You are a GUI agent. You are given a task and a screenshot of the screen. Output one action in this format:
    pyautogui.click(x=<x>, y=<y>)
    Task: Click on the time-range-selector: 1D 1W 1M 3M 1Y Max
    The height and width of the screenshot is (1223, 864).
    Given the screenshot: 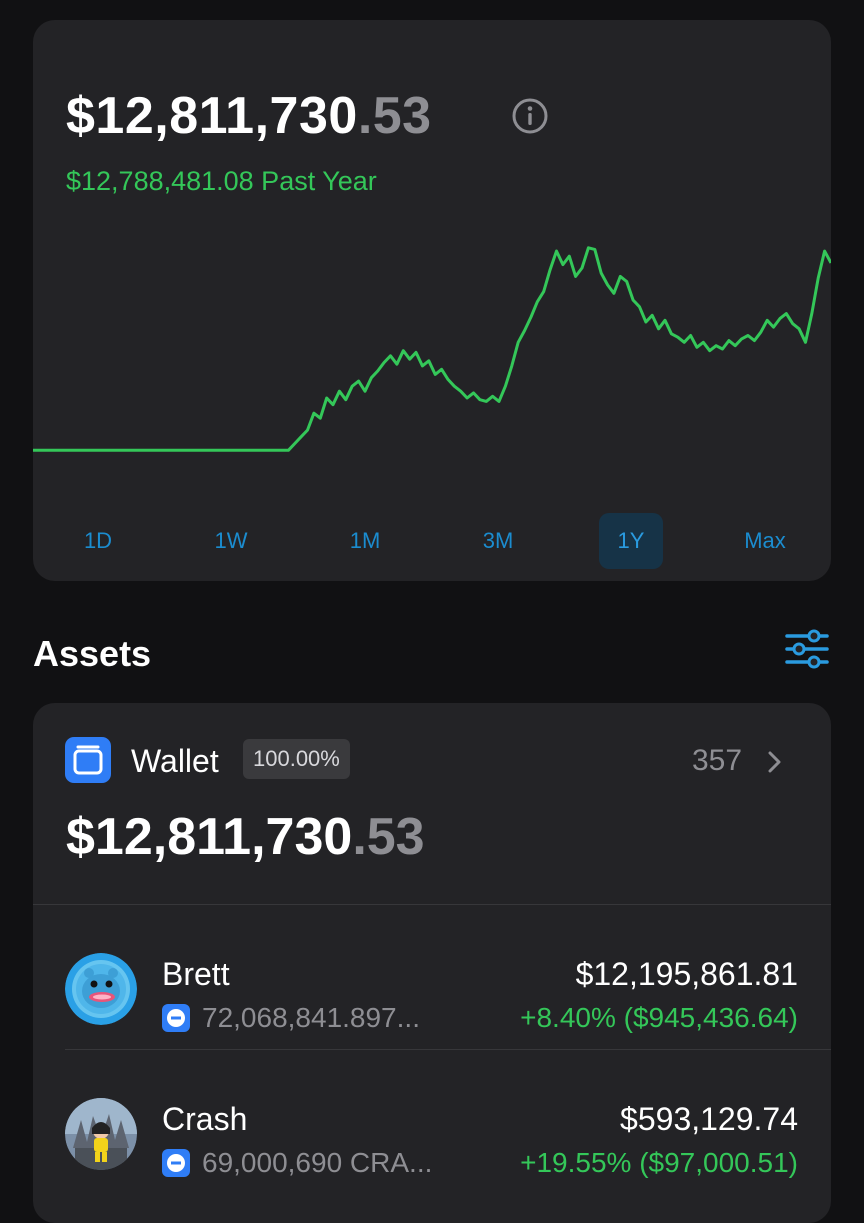 What is the action you would take?
    pyautogui.click(x=432, y=541)
    